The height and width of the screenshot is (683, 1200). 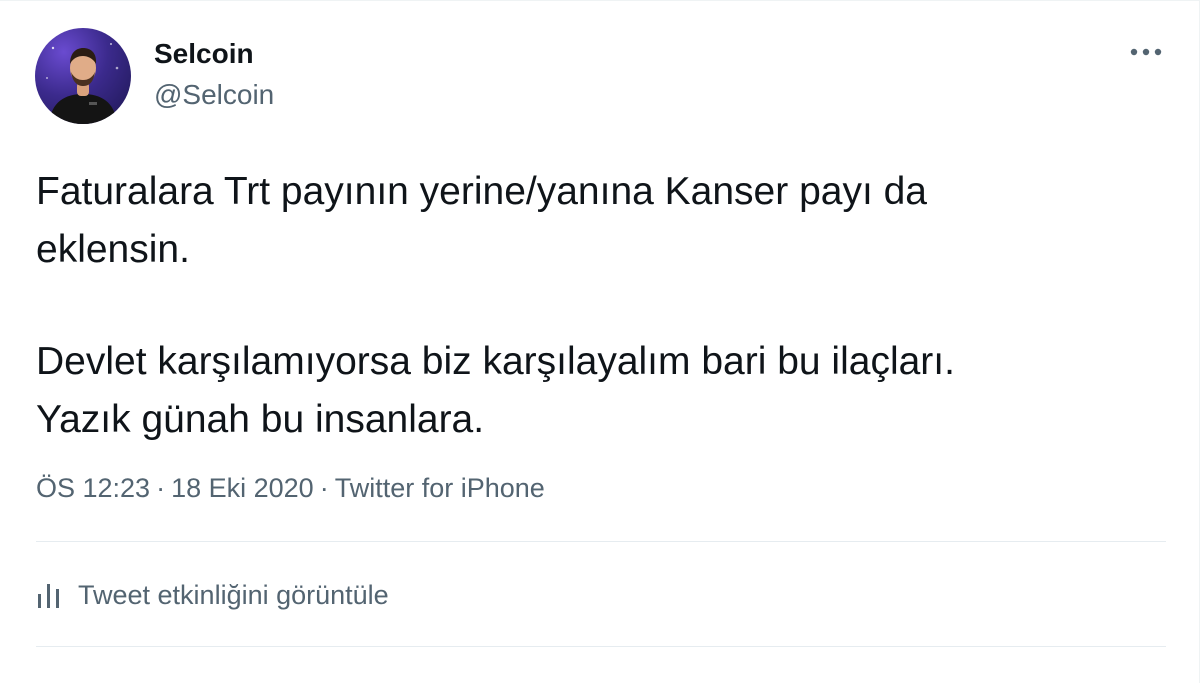 I want to click on avatar-image, so click(x=82, y=83).